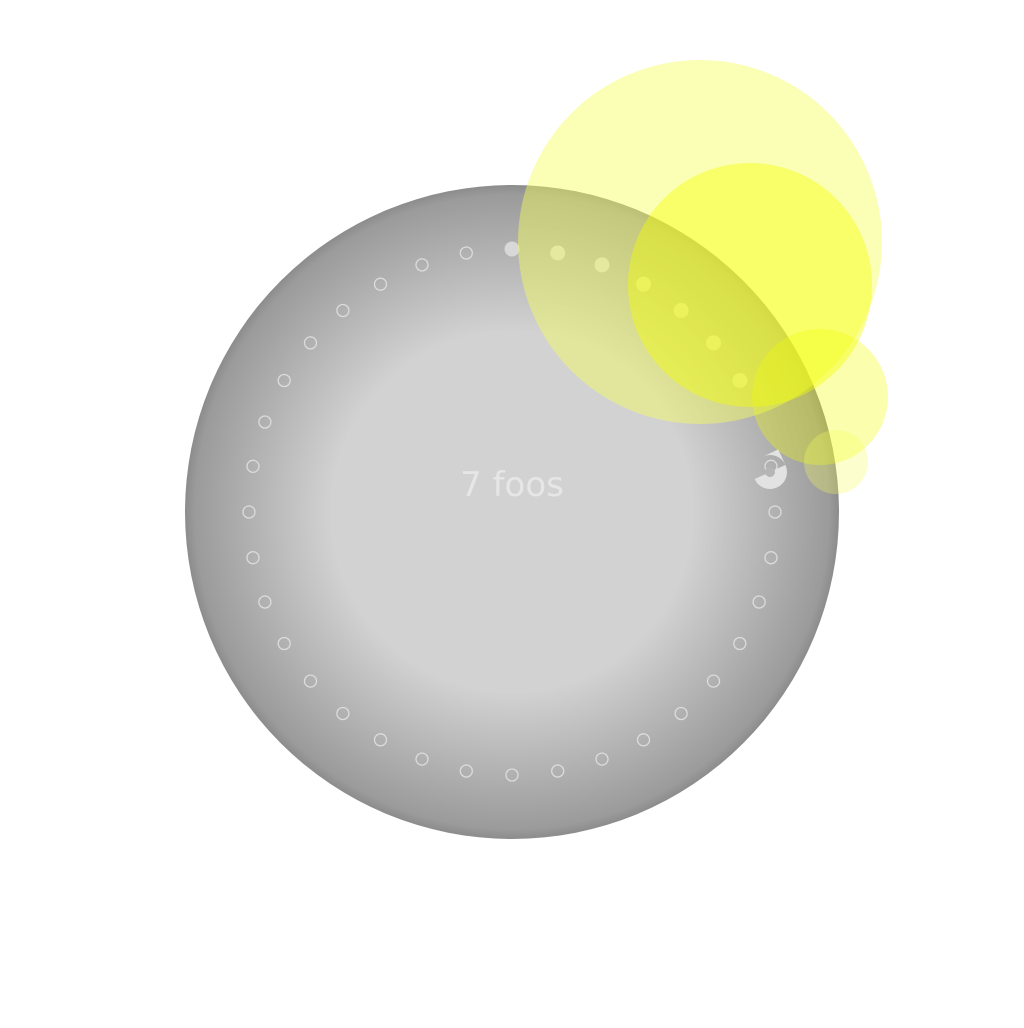  Describe the element at coordinates (512, 485) in the screenshot. I see `dial-value-label: 7 foos` at that location.